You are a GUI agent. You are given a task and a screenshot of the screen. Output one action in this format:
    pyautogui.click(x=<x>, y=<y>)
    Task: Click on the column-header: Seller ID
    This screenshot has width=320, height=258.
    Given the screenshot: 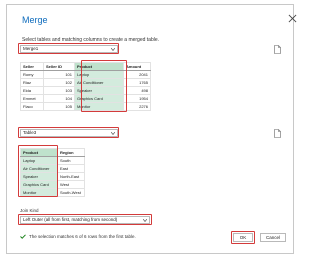 What is the action you would take?
    pyautogui.click(x=59, y=66)
    